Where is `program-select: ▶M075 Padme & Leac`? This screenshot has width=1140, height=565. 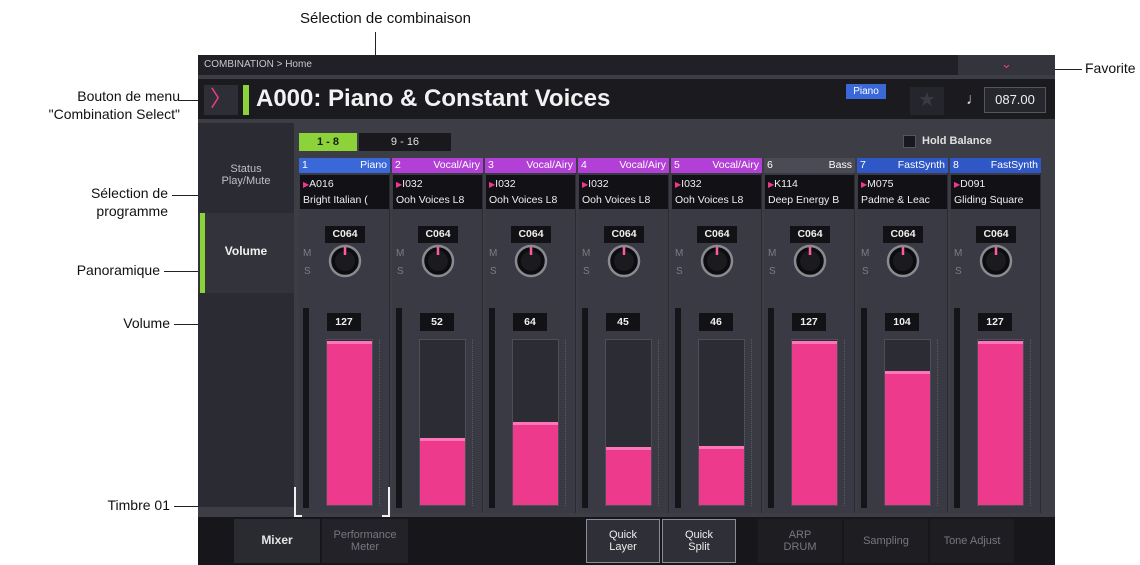
program-select: ▶M075 Padme & Leac is located at coordinates (902, 192).